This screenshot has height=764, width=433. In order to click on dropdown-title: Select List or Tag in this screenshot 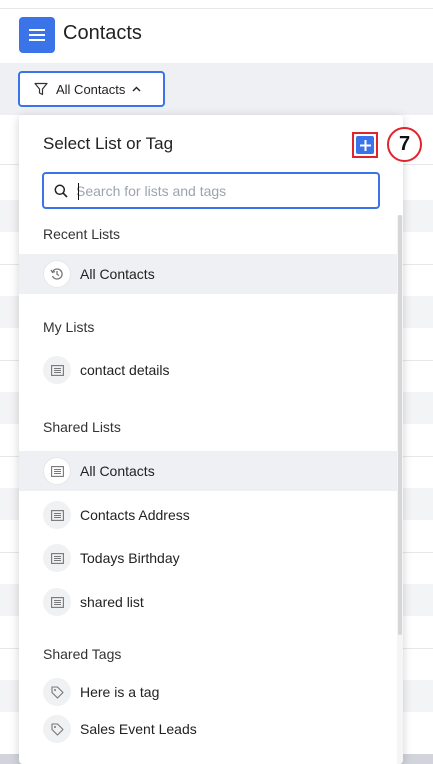, I will do `click(108, 143)`.